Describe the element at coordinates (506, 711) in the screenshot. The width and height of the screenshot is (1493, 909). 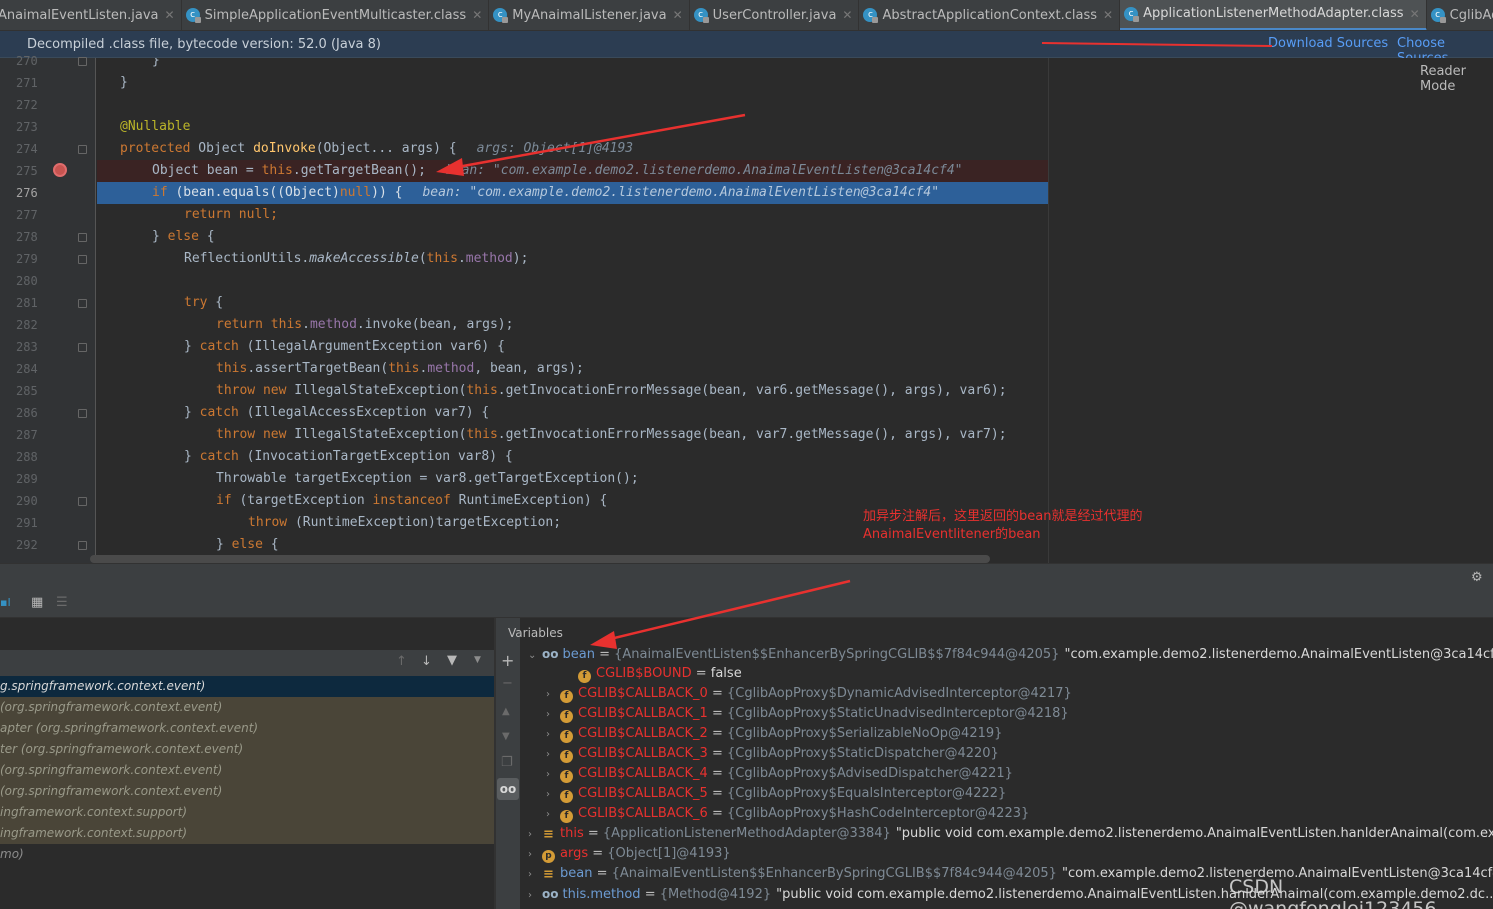
I see `move-up-icon: ▲` at that location.